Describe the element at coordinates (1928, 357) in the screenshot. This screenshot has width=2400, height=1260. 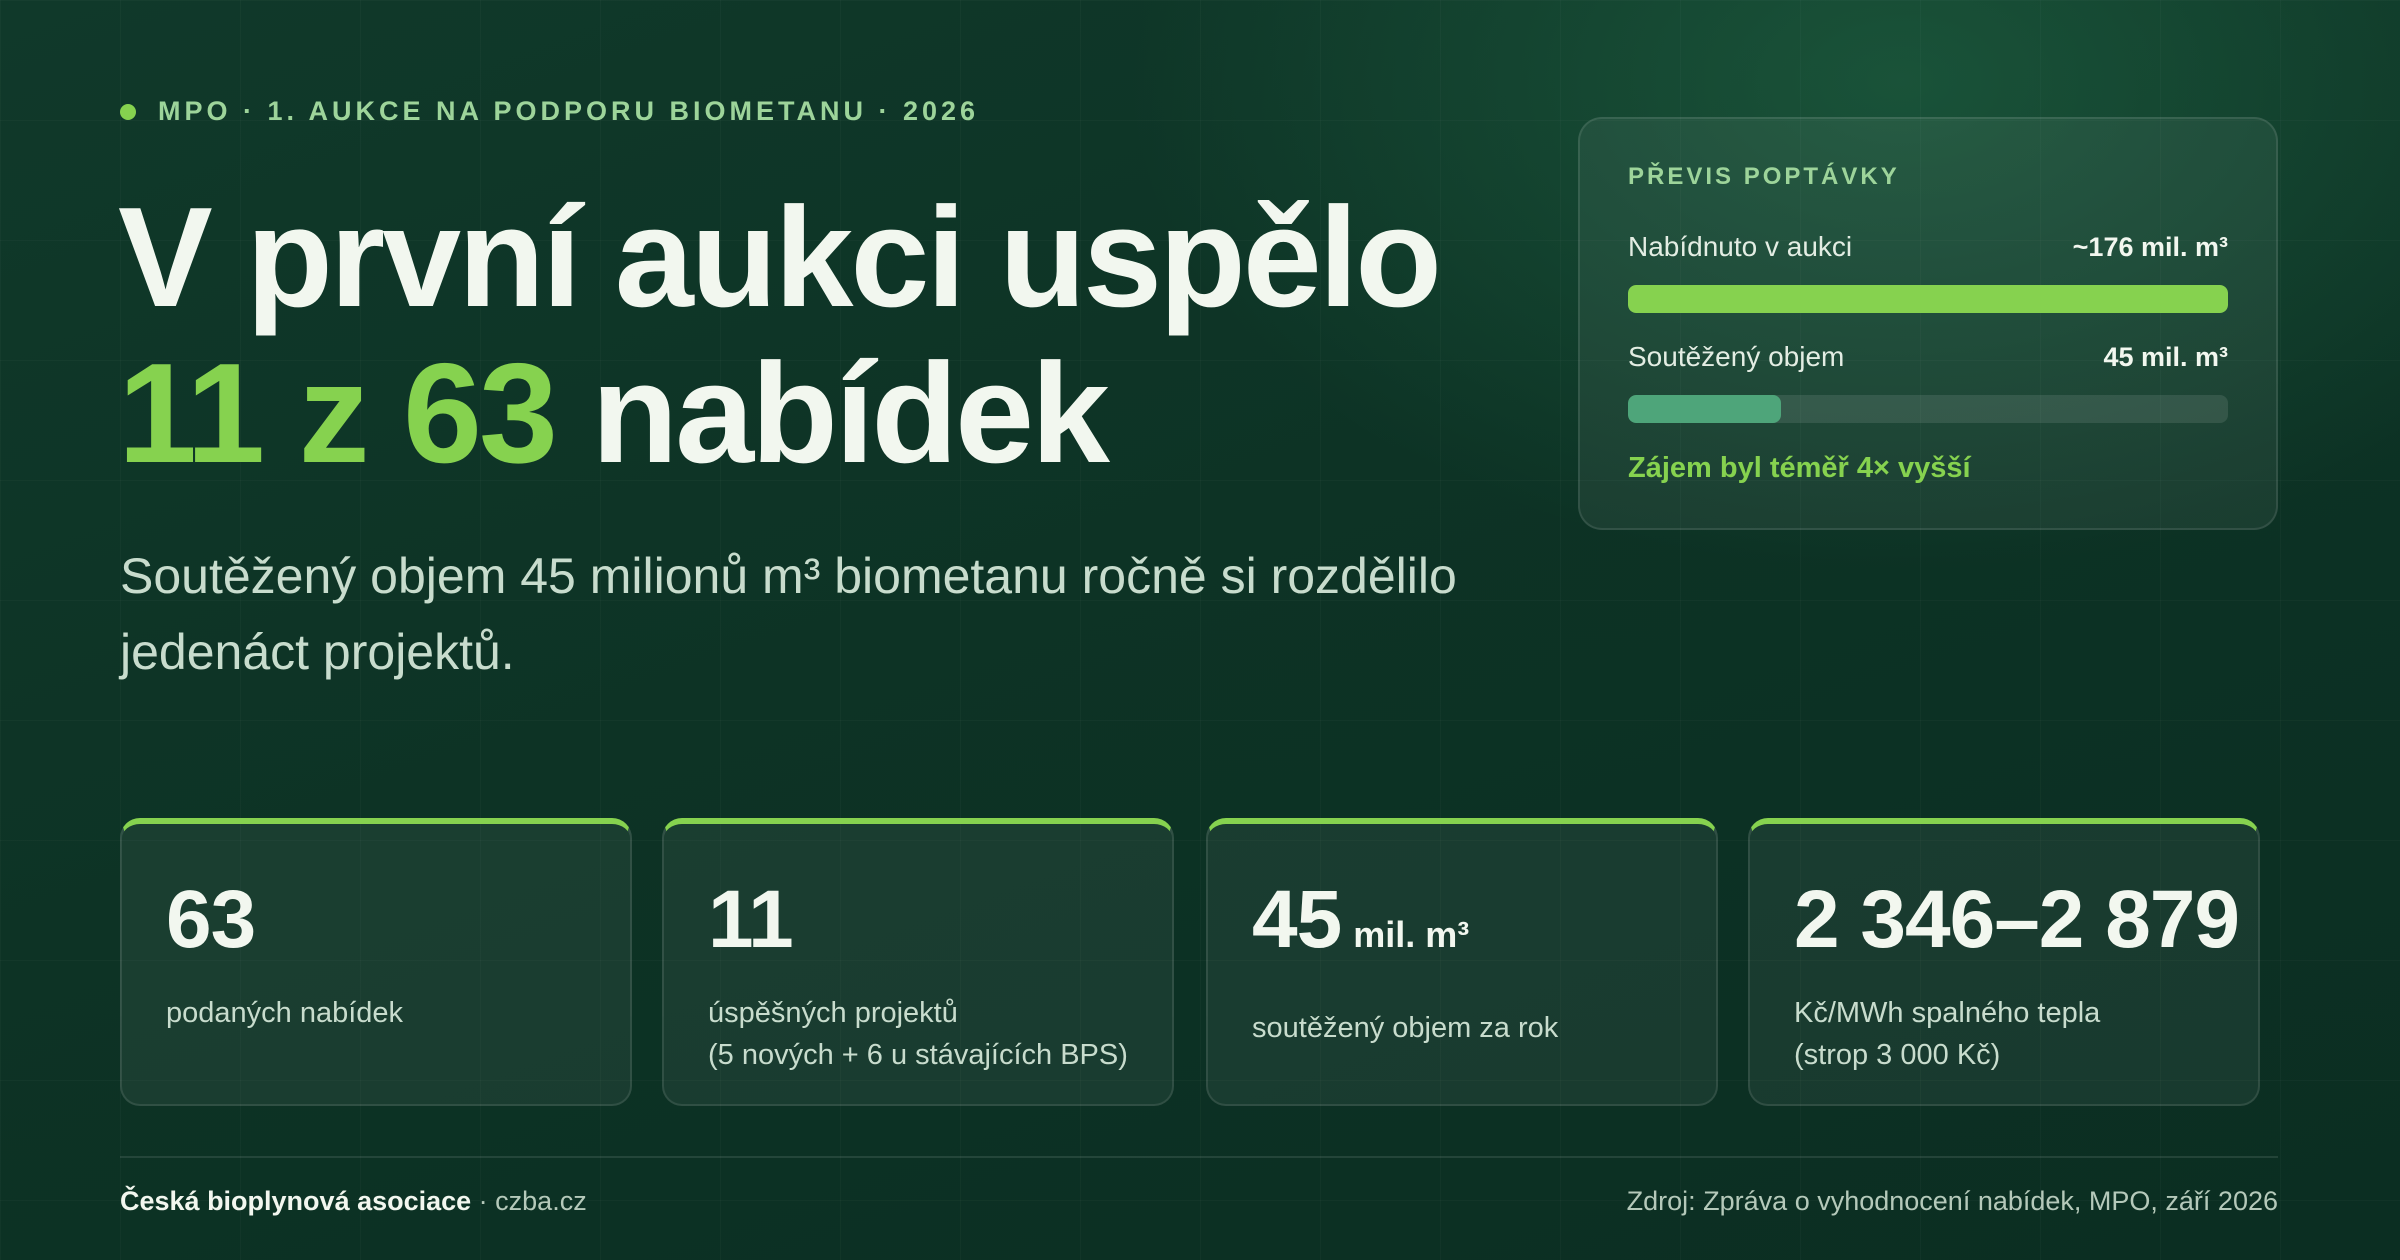
I see `bar-tendered-head: Soutěžený objem 45 mil. m³` at that location.